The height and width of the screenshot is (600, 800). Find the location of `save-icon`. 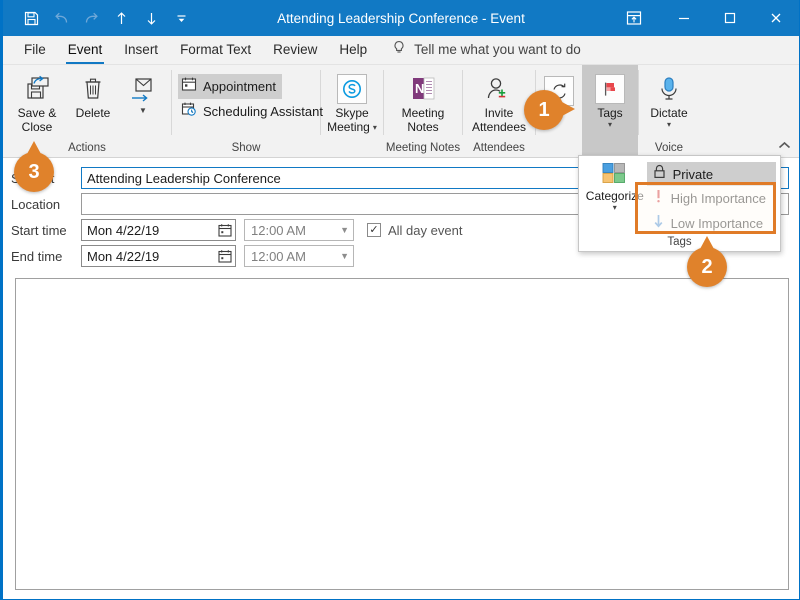

save-icon is located at coordinates (31, 18).